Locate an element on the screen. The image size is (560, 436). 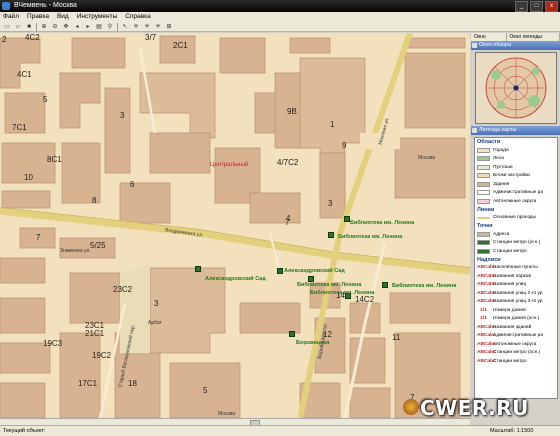
legend-label: Адреса is located at coordinates (501, 234).